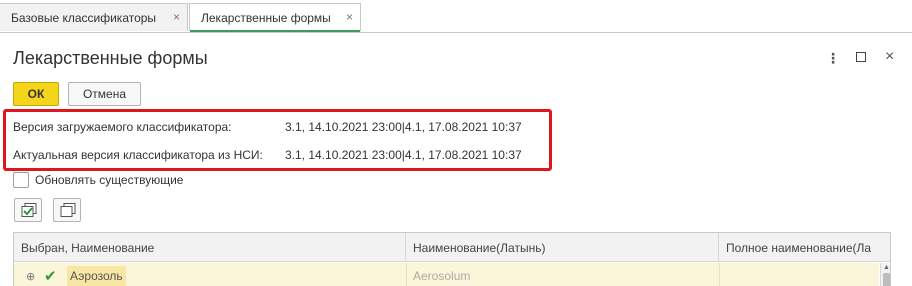  Describe the element at coordinates (800, 247) in the screenshot. I see `column-header-full-name: Полное наименование(Ла` at that location.